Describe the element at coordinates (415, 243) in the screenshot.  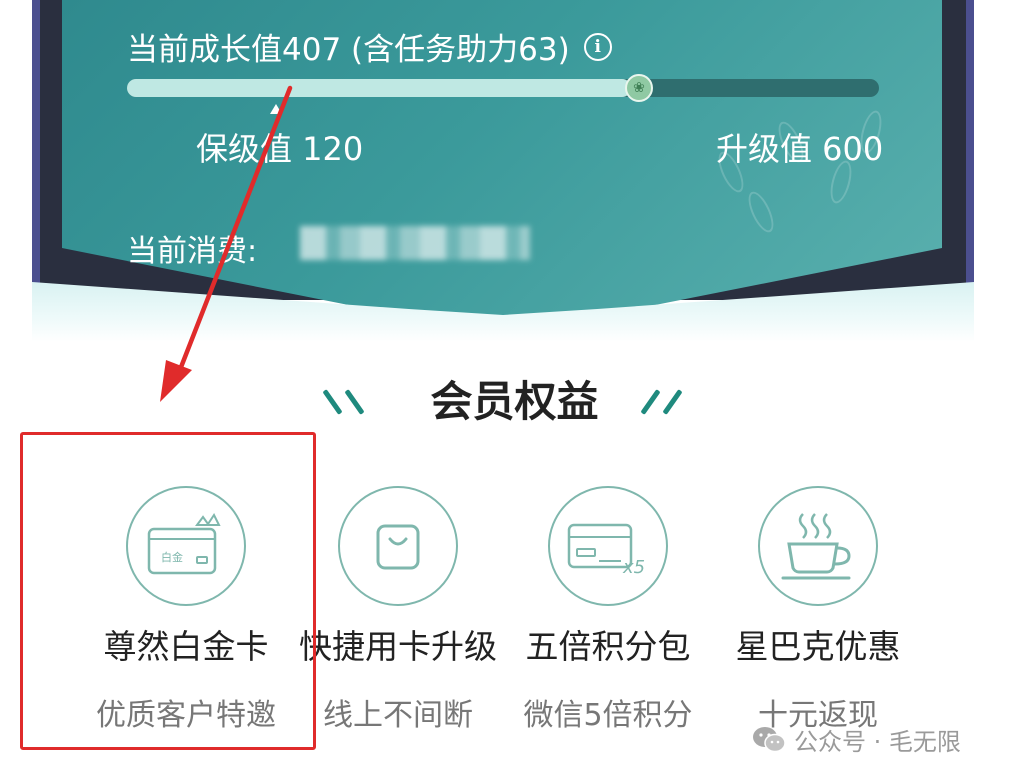
I see `current-spend-value-redacted` at that location.